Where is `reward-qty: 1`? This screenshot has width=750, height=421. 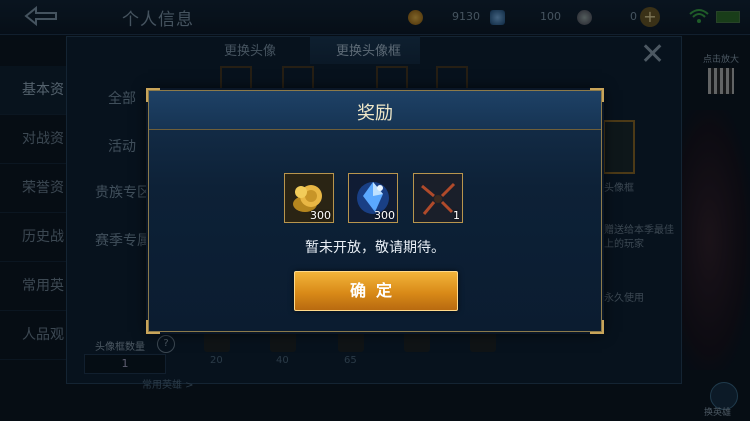 reward-qty: 1 is located at coordinates (456, 215).